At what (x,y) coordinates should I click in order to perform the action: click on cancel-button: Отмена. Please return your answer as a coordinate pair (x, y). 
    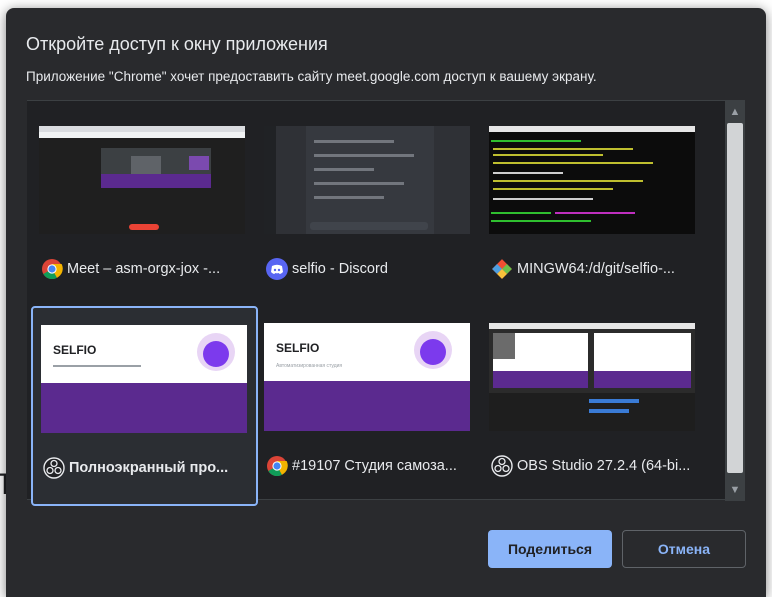
    Looking at the image, I should click on (684, 549).